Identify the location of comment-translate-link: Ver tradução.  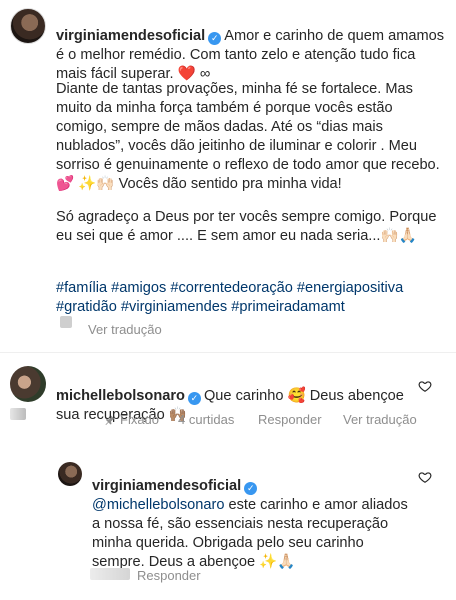
(380, 419).